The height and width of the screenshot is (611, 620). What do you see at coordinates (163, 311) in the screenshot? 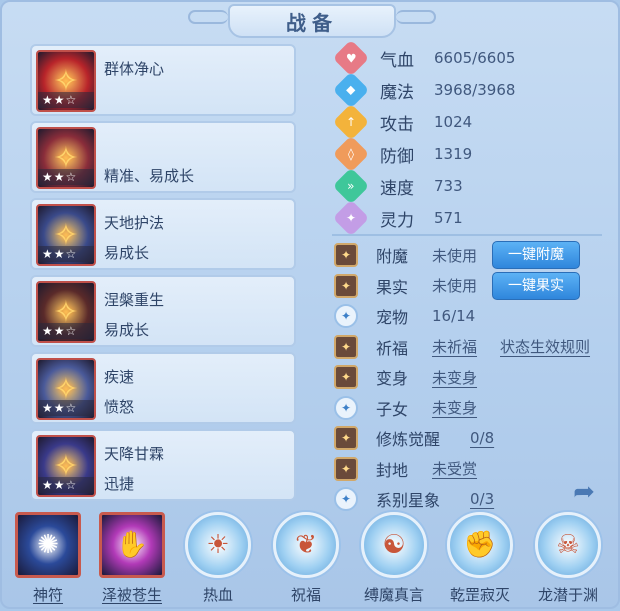
I see `skill-slot: ✧ ★★☆ 涅槃重生 易成长` at bounding box center [163, 311].